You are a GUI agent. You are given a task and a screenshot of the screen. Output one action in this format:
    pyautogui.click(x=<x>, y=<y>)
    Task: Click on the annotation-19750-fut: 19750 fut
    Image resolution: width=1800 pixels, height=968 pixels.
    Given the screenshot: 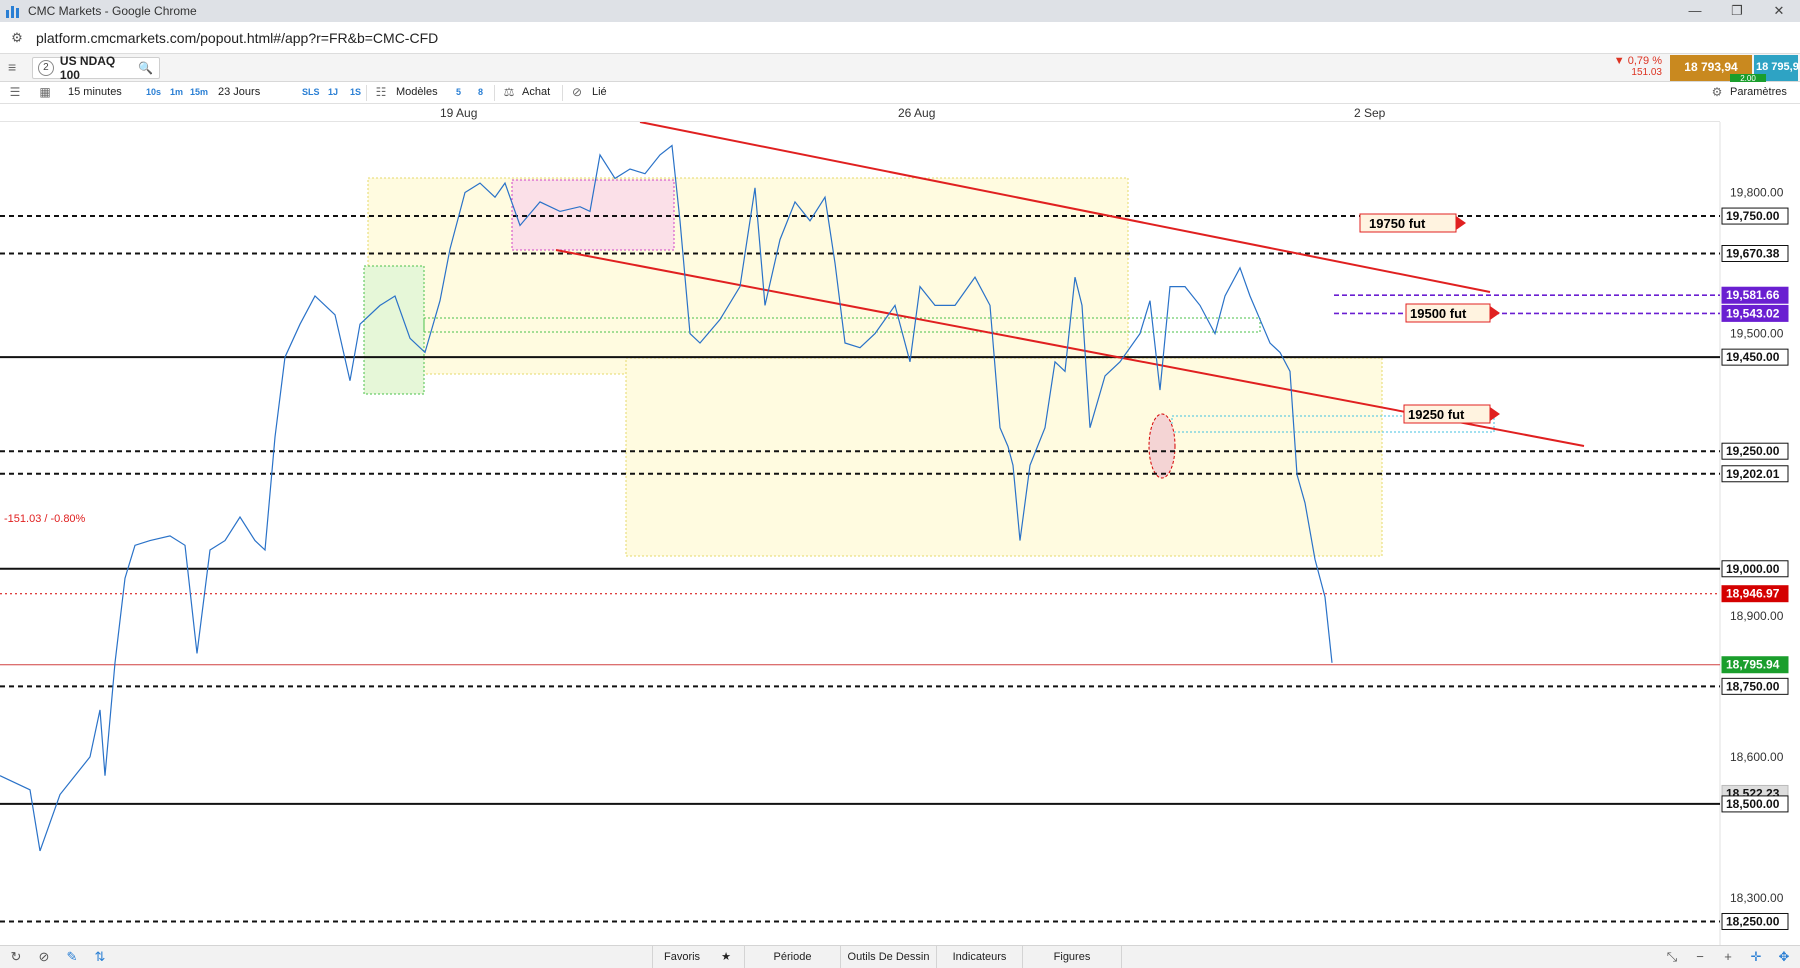 What is the action you would take?
    pyautogui.click(x=1412, y=223)
    